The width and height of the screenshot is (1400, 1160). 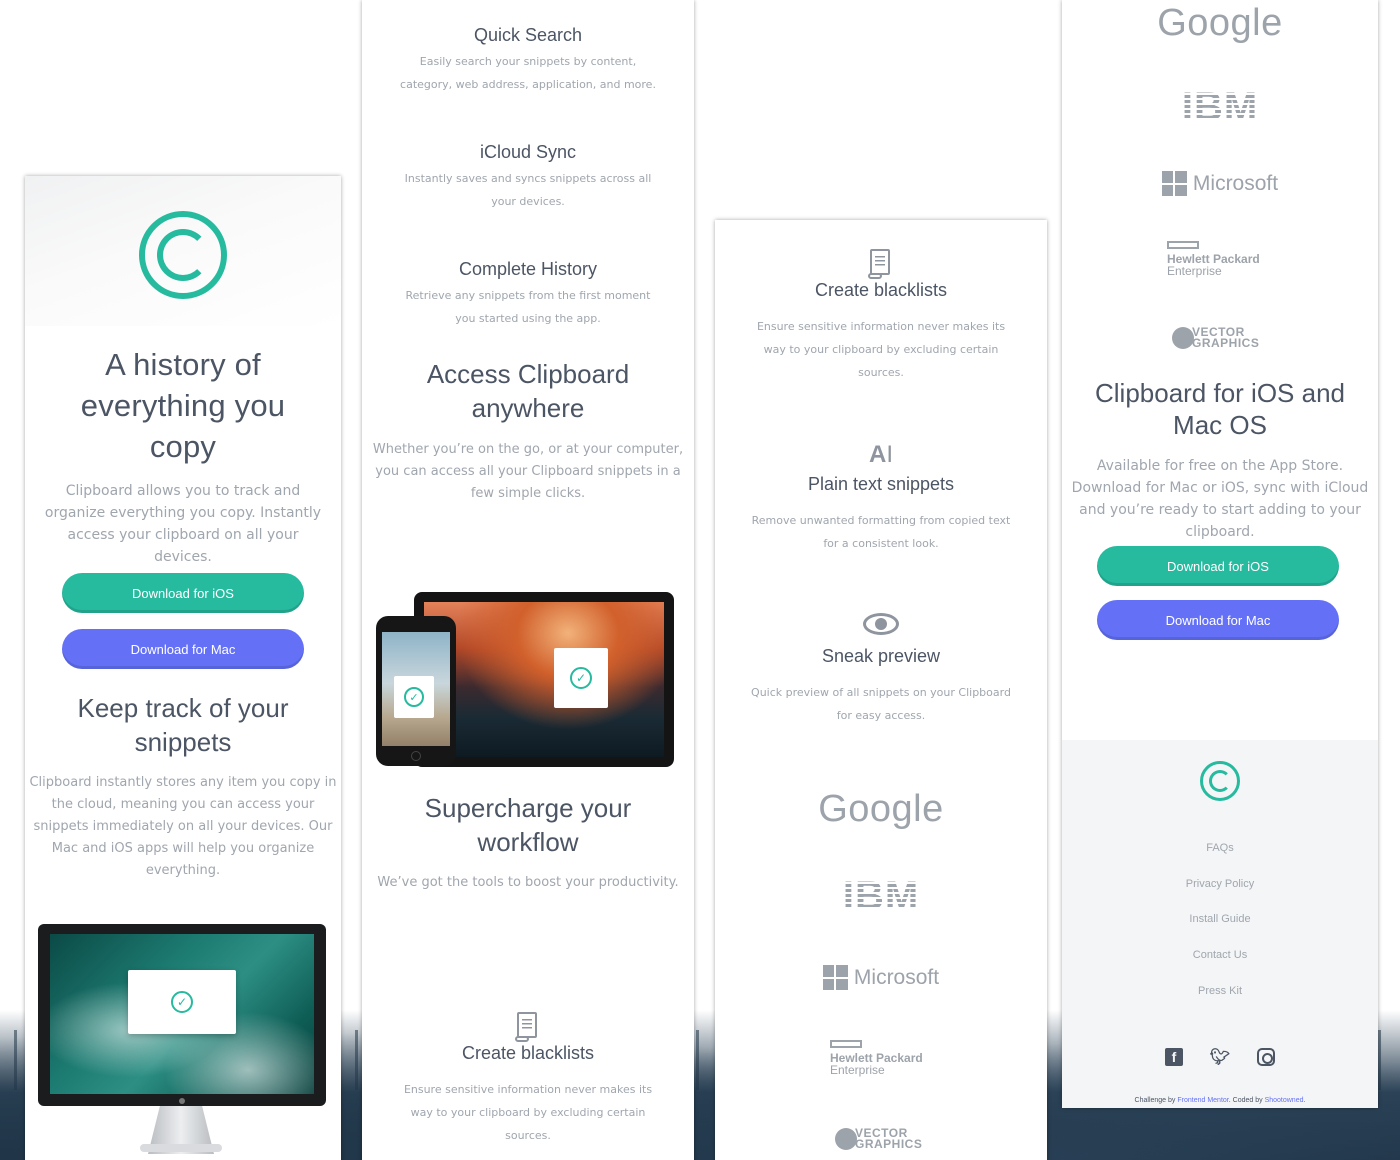 I want to click on footer-link-install-guide: Install Guide, so click(x=1220, y=919).